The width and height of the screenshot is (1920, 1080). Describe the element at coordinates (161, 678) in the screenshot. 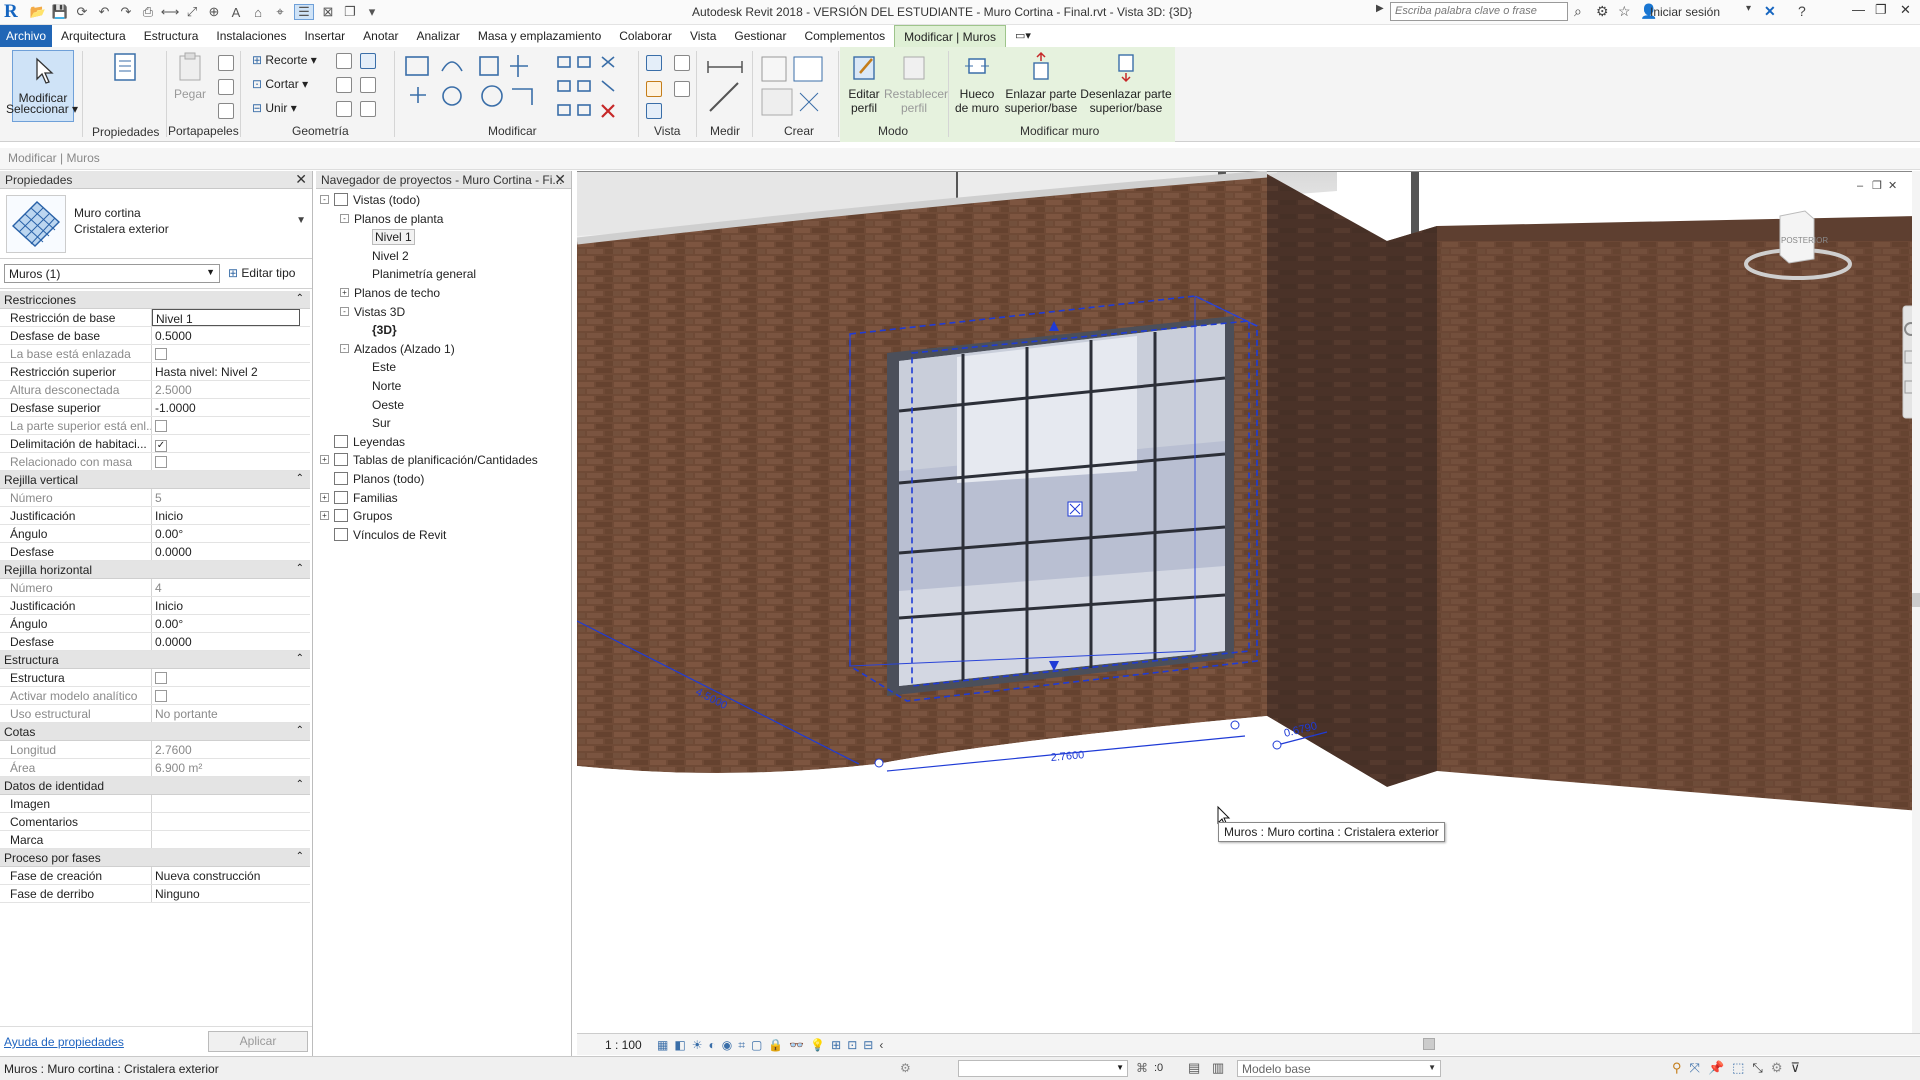

I see `property-checkbox` at that location.